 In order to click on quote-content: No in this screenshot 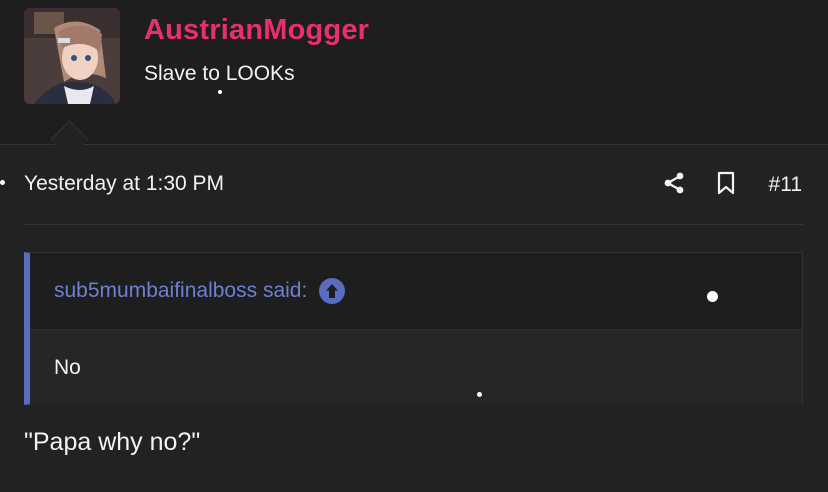, I will do `click(416, 367)`.